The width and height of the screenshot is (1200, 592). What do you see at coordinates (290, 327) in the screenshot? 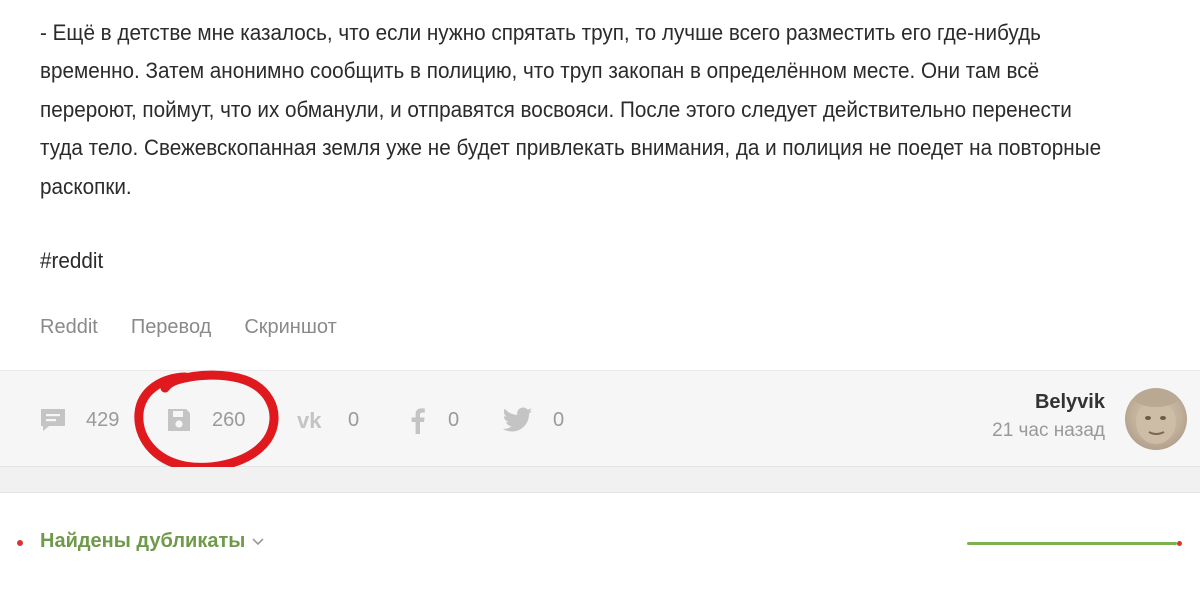
I see `tag-screenshot: Скриншот` at bounding box center [290, 327].